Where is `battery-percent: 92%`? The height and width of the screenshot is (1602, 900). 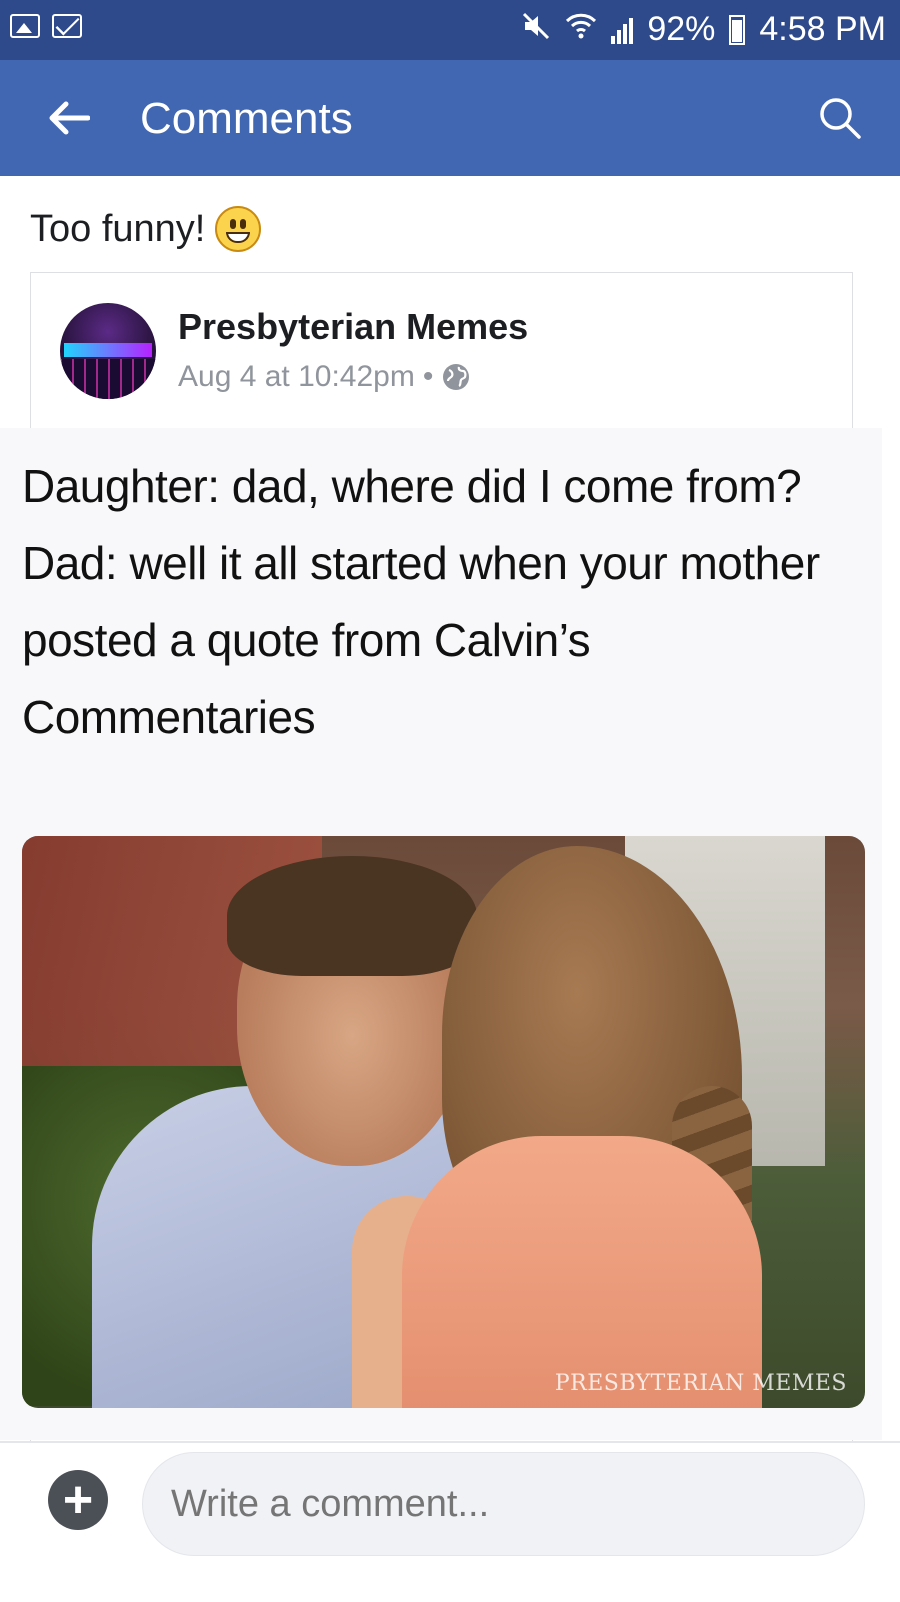
battery-percent: 92% is located at coordinates (681, 29).